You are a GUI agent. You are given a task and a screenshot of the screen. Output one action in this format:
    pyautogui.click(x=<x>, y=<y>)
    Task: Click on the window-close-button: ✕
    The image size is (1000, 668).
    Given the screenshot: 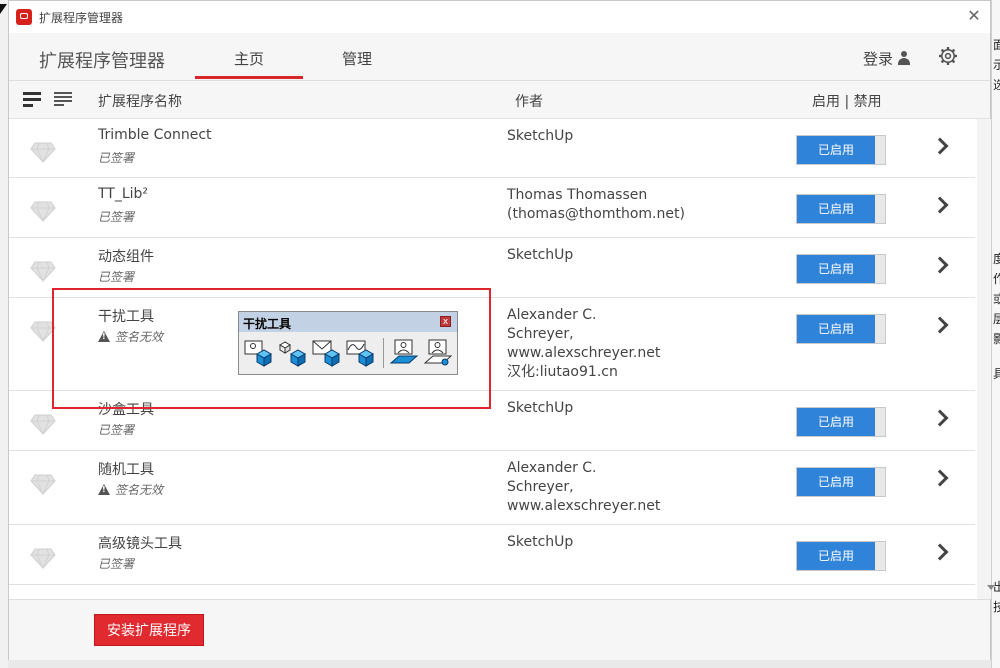 What is the action you would take?
    pyautogui.click(x=974, y=16)
    